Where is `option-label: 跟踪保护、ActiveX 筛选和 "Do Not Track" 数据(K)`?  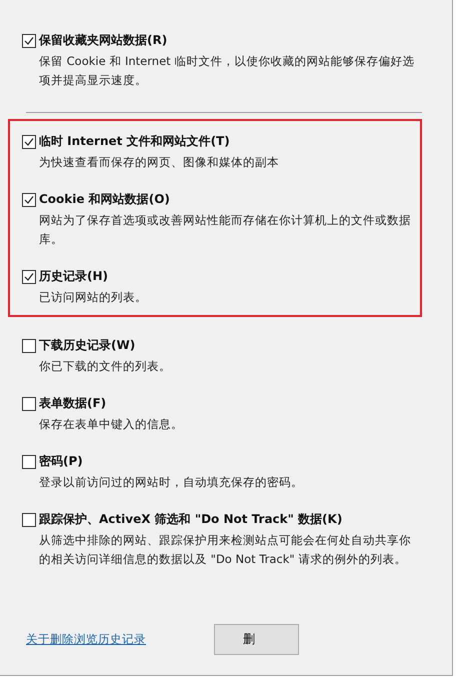
option-label: 跟踪保护、ActiveX 筛选和 "Do Not Track" 数据(K) is located at coordinates (190, 519).